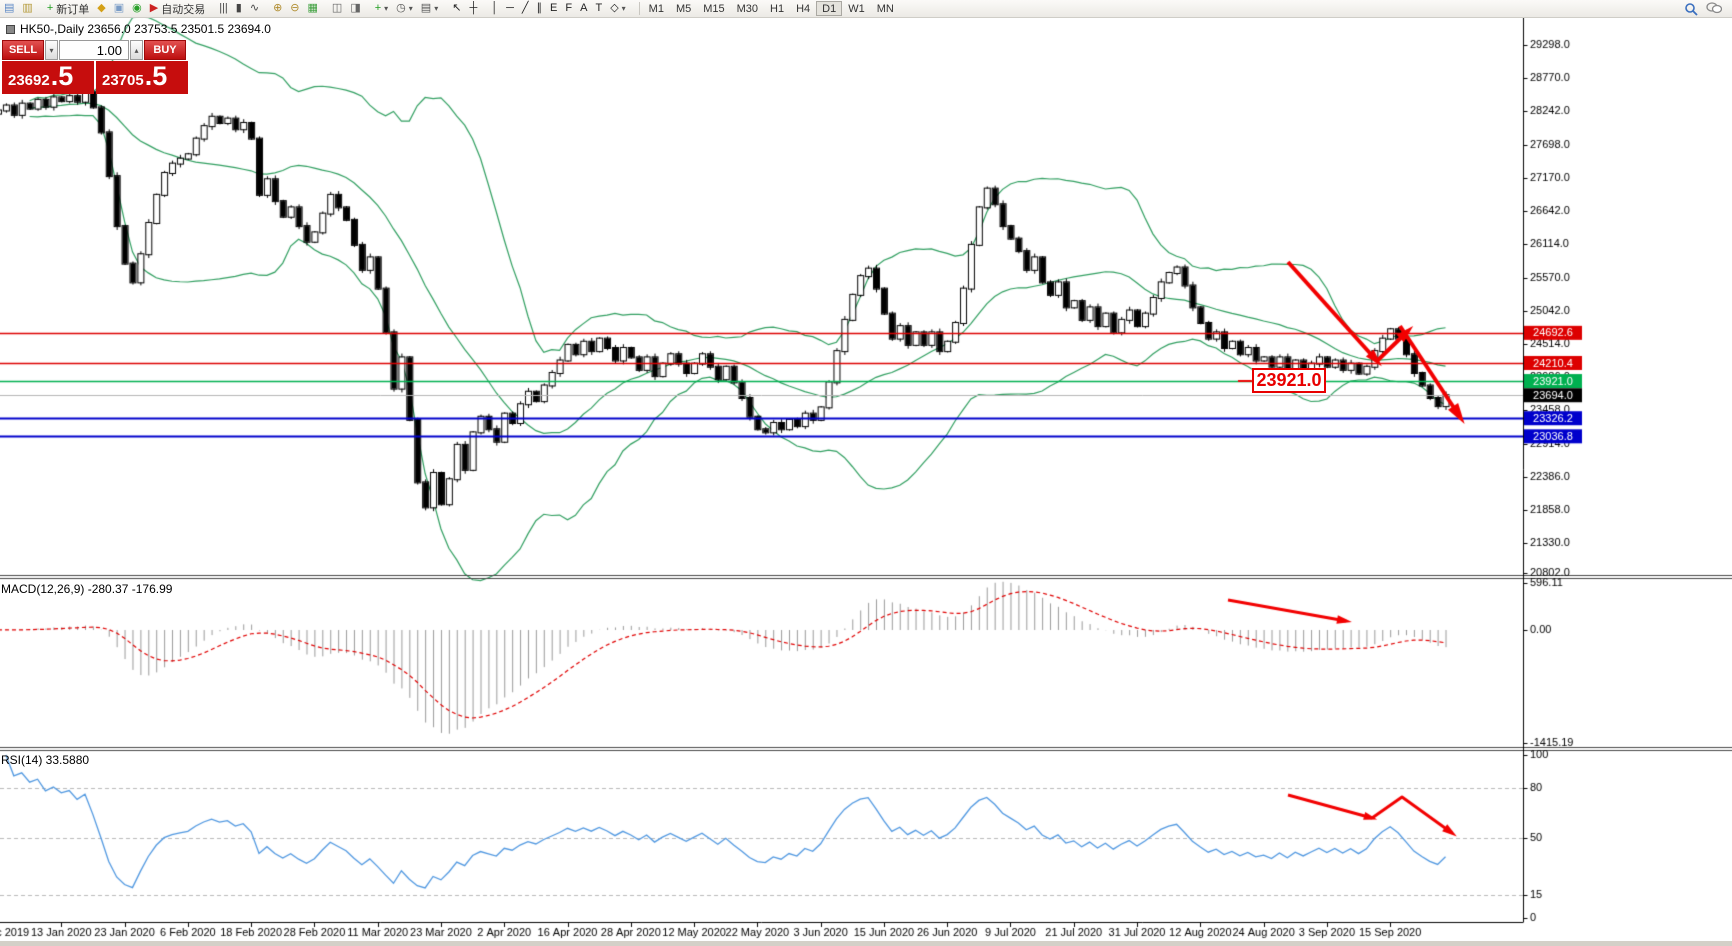 The image size is (1732, 946). Describe the element at coordinates (50, 8) in the screenshot. I see `new-order-glyph: +` at that location.